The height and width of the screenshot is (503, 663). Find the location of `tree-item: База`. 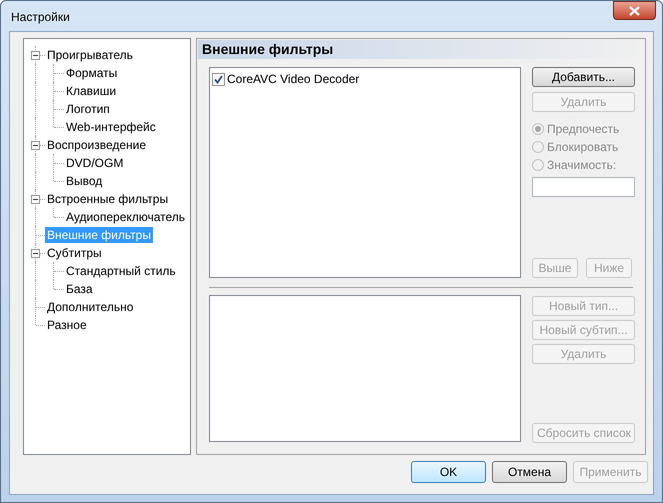

tree-item: База is located at coordinates (79, 289).